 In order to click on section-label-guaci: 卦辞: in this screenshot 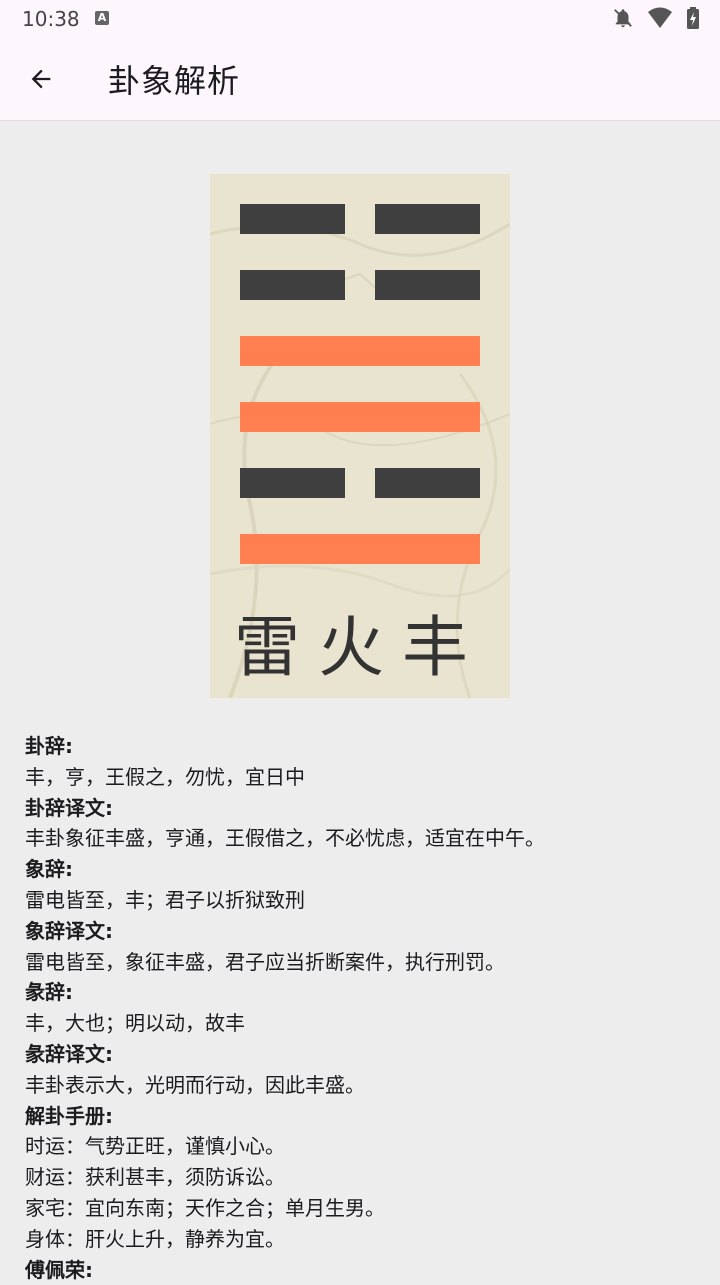, I will do `click(49, 746)`.